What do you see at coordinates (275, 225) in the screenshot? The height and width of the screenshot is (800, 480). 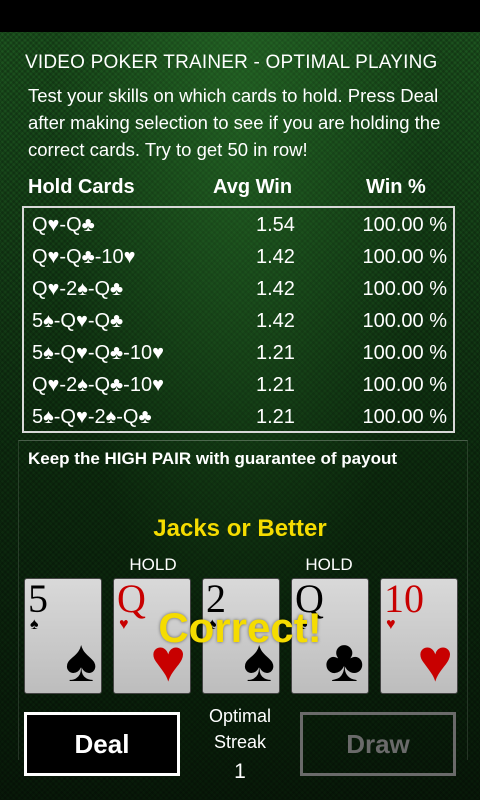 I see `avg-win-cell: 1.54` at bounding box center [275, 225].